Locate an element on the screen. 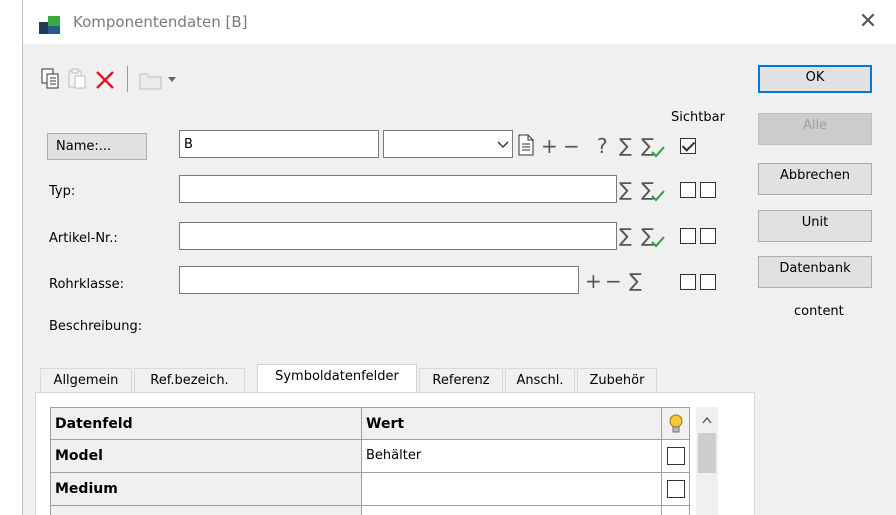 This screenshot has width=896, height=515. tab-anschl: Anschl. is located at coordinates (540, 381).